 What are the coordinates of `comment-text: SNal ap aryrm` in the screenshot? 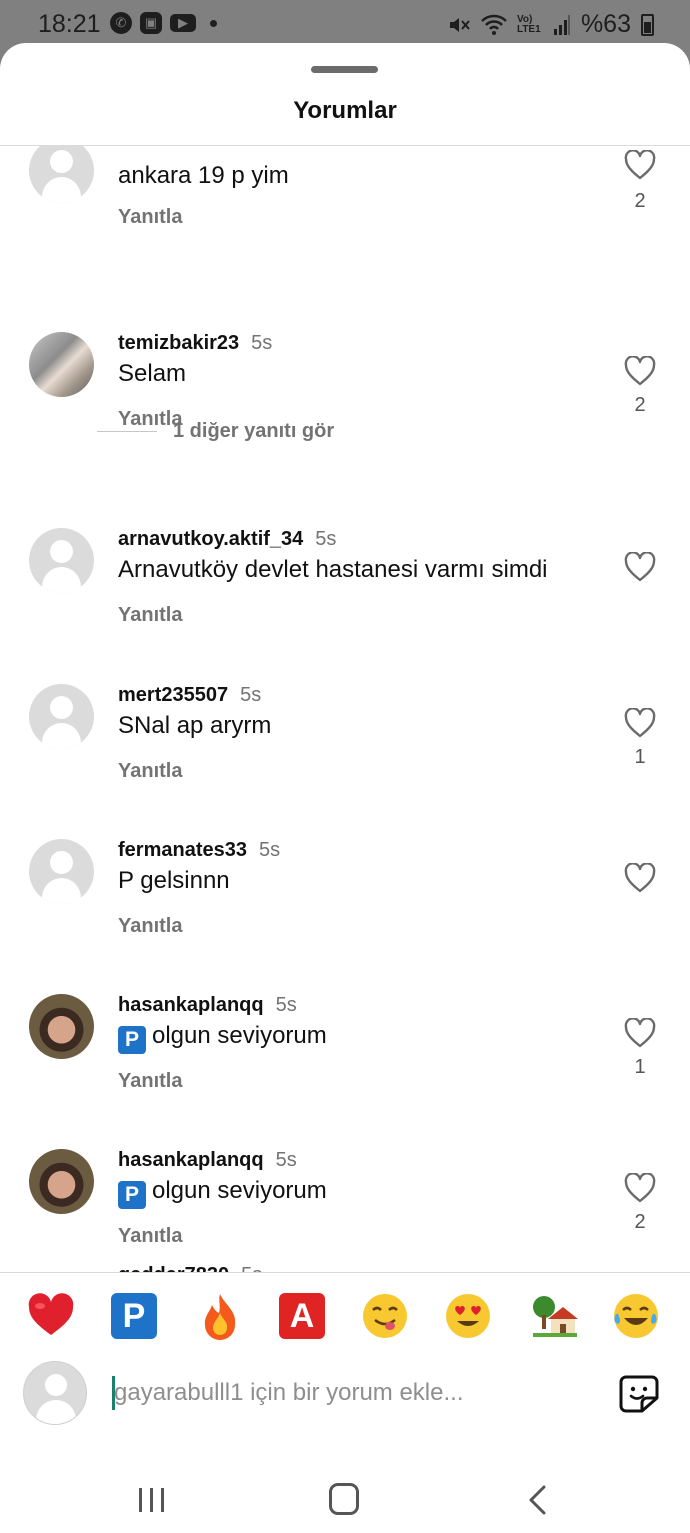 It's located at (195, 725).